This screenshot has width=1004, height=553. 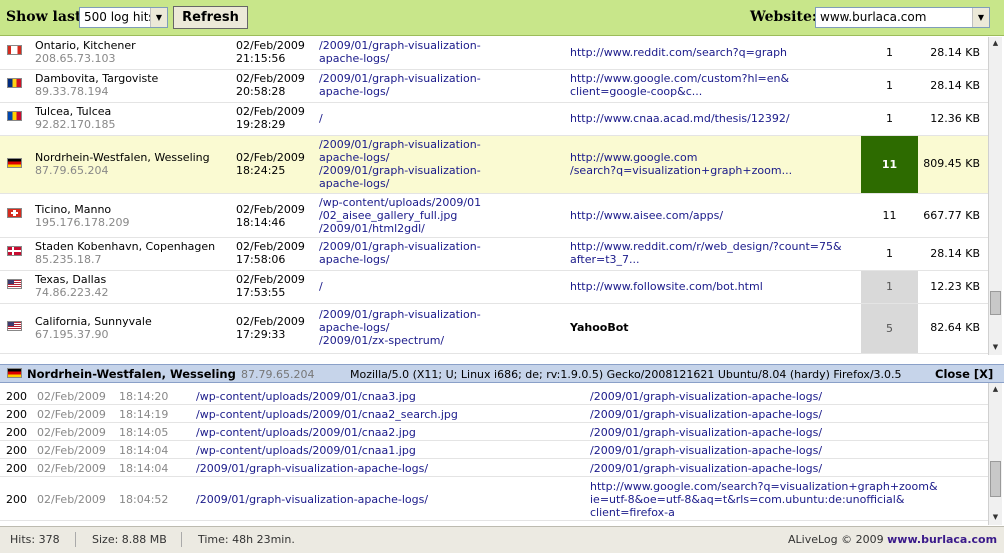 I want to click on location: Ontario, Kitchener, so click(x=85, y=45).